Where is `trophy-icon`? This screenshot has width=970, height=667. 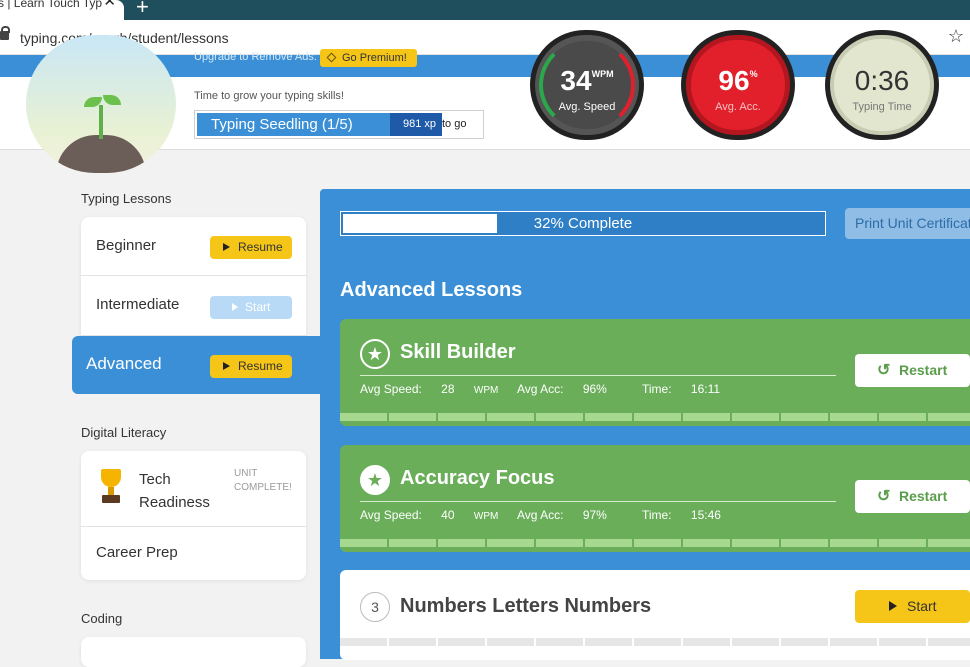 trophy-icon is located at coordinates (110, 488).